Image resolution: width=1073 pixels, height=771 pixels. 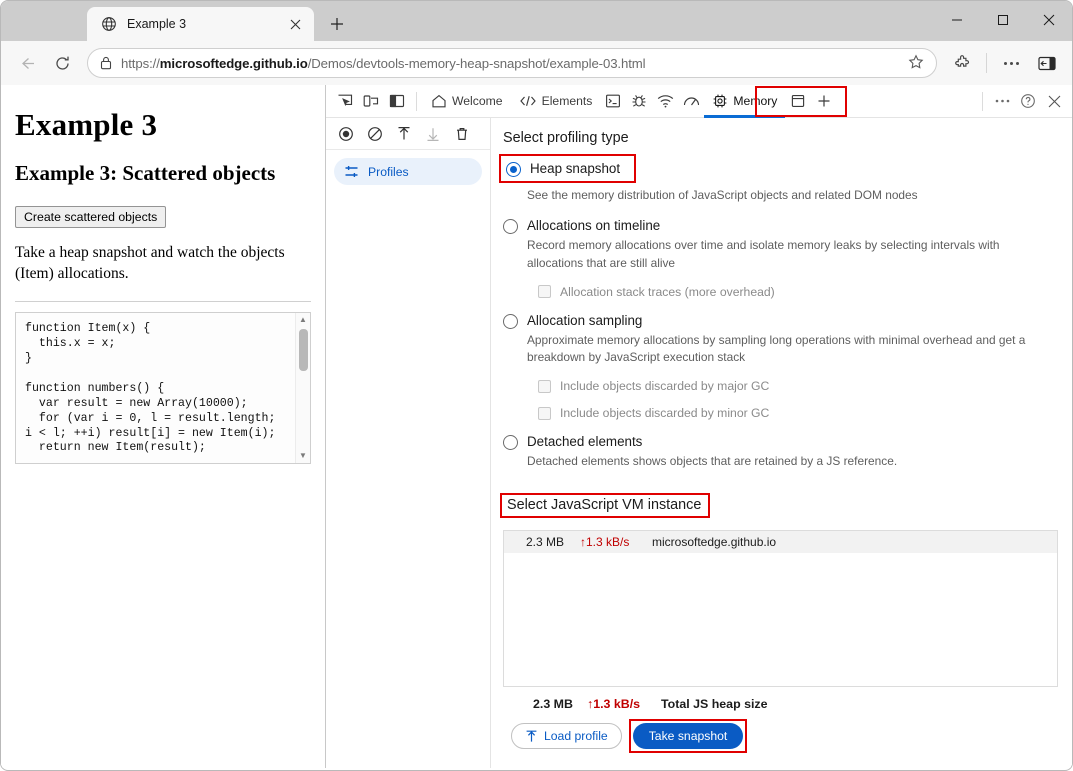 I want to click on checkbox-major-gc: Include objects discarded by major GC, so click(x=798, y=386).